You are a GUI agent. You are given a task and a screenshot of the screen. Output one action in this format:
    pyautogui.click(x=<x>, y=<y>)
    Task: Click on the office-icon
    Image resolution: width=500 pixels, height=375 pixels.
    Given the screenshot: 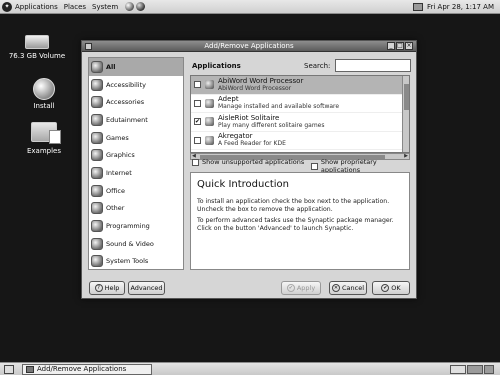 What is the action you would take?
    pyautogui.click(x=97, y=190)
    